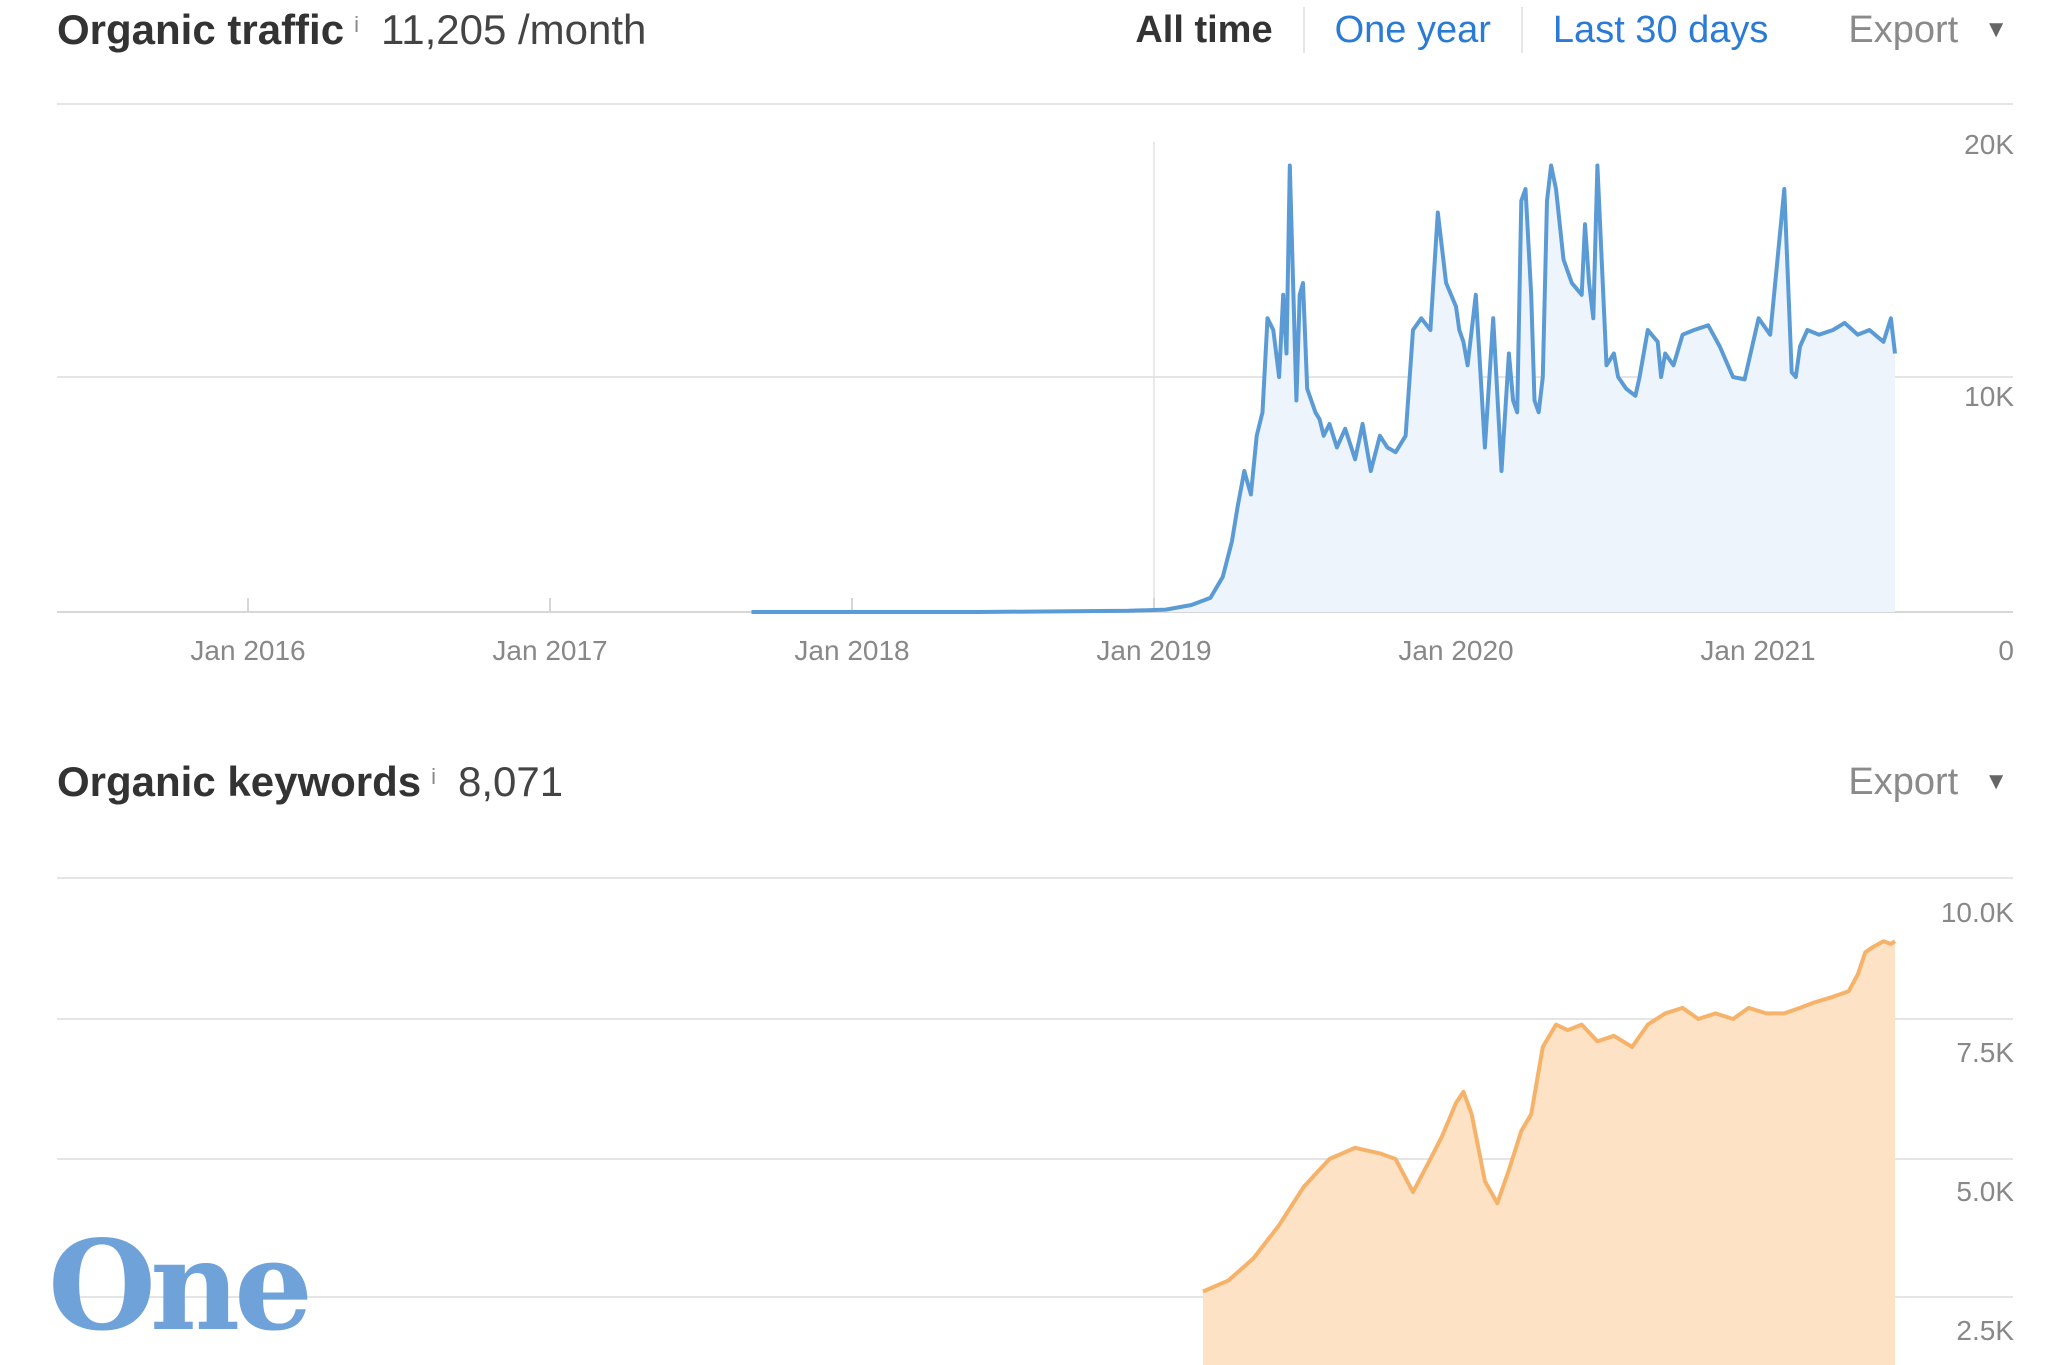 This screenshot has height=1365, width=2048. What do you see at coordinates (1985, 1330) in the screenshot?
I see `y-tick-label: 2.5K` at bounding box center [1985, 1330].